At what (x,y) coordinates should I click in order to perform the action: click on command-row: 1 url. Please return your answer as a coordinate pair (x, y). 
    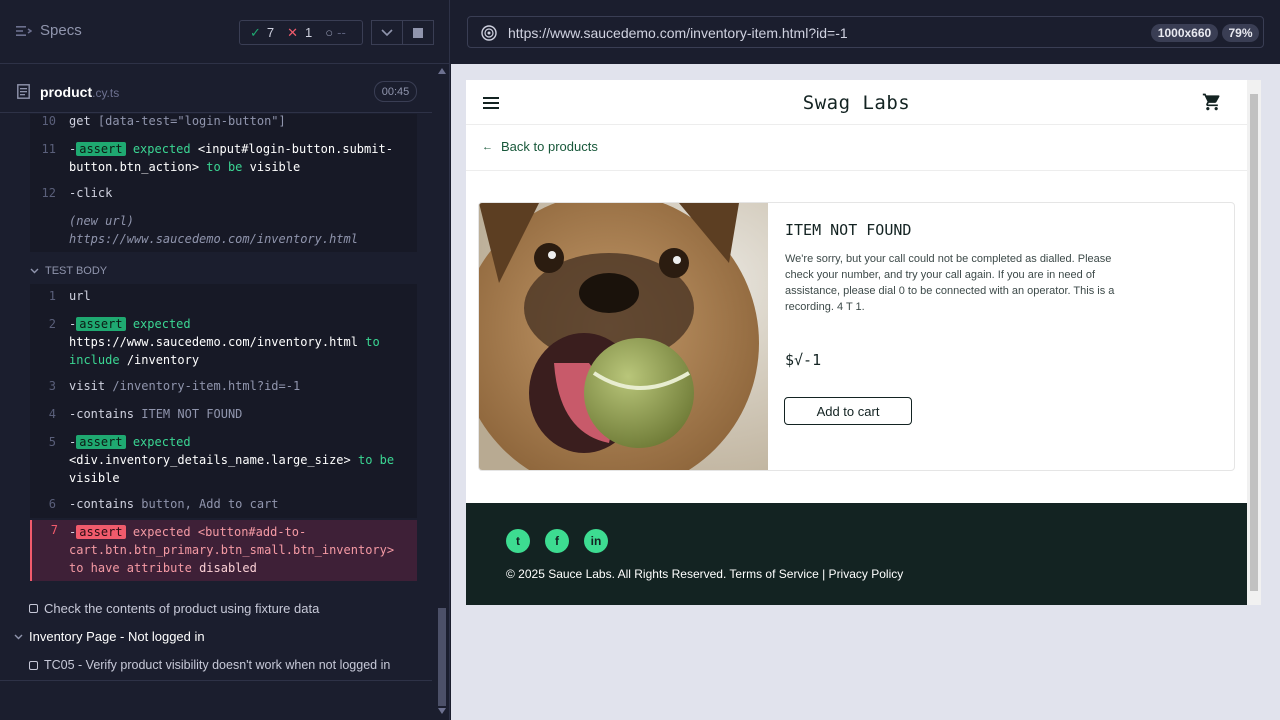
    Looking at the image, I should click on (223, 296).